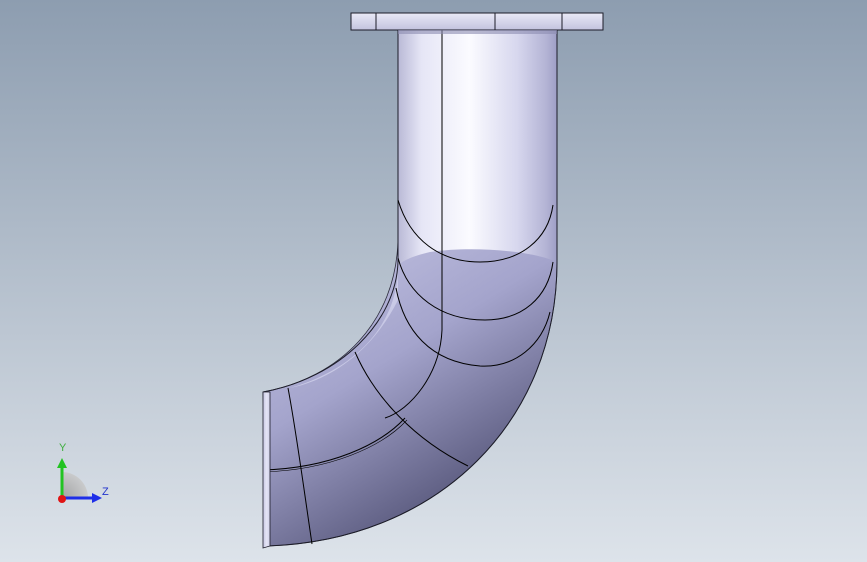 This screenshot has height=562, width=867. What do you see at coordinates (477, 148) in the screenshot?
I see `vertical-pipe-section` at bounding box center [477, 148].